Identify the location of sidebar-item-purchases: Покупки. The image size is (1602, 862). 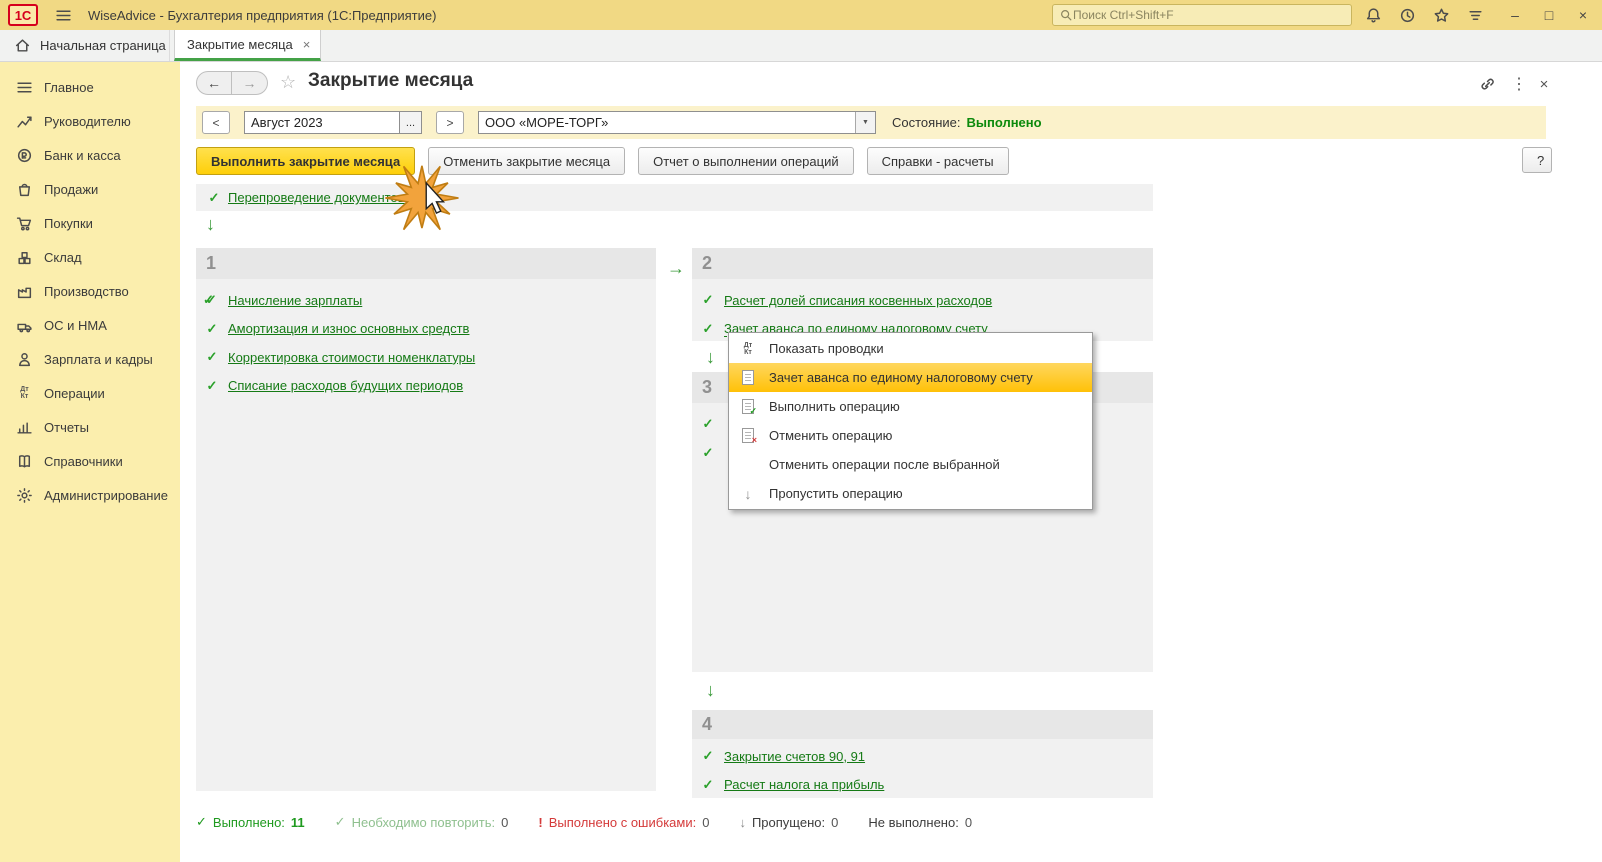
(90, 223).